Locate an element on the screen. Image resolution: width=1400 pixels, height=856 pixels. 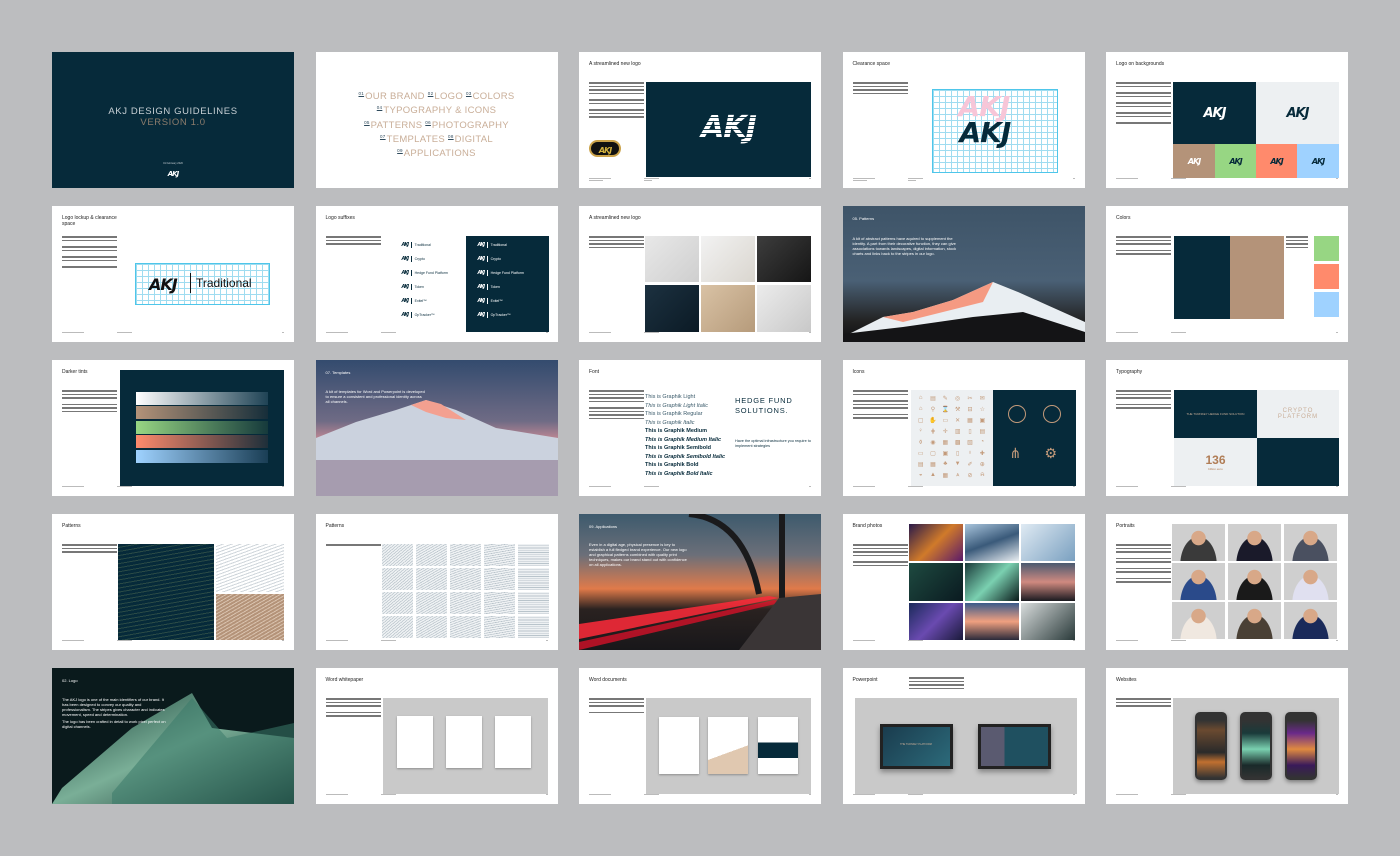
brand-icon: ▥ is located at coordinates (957, 432).